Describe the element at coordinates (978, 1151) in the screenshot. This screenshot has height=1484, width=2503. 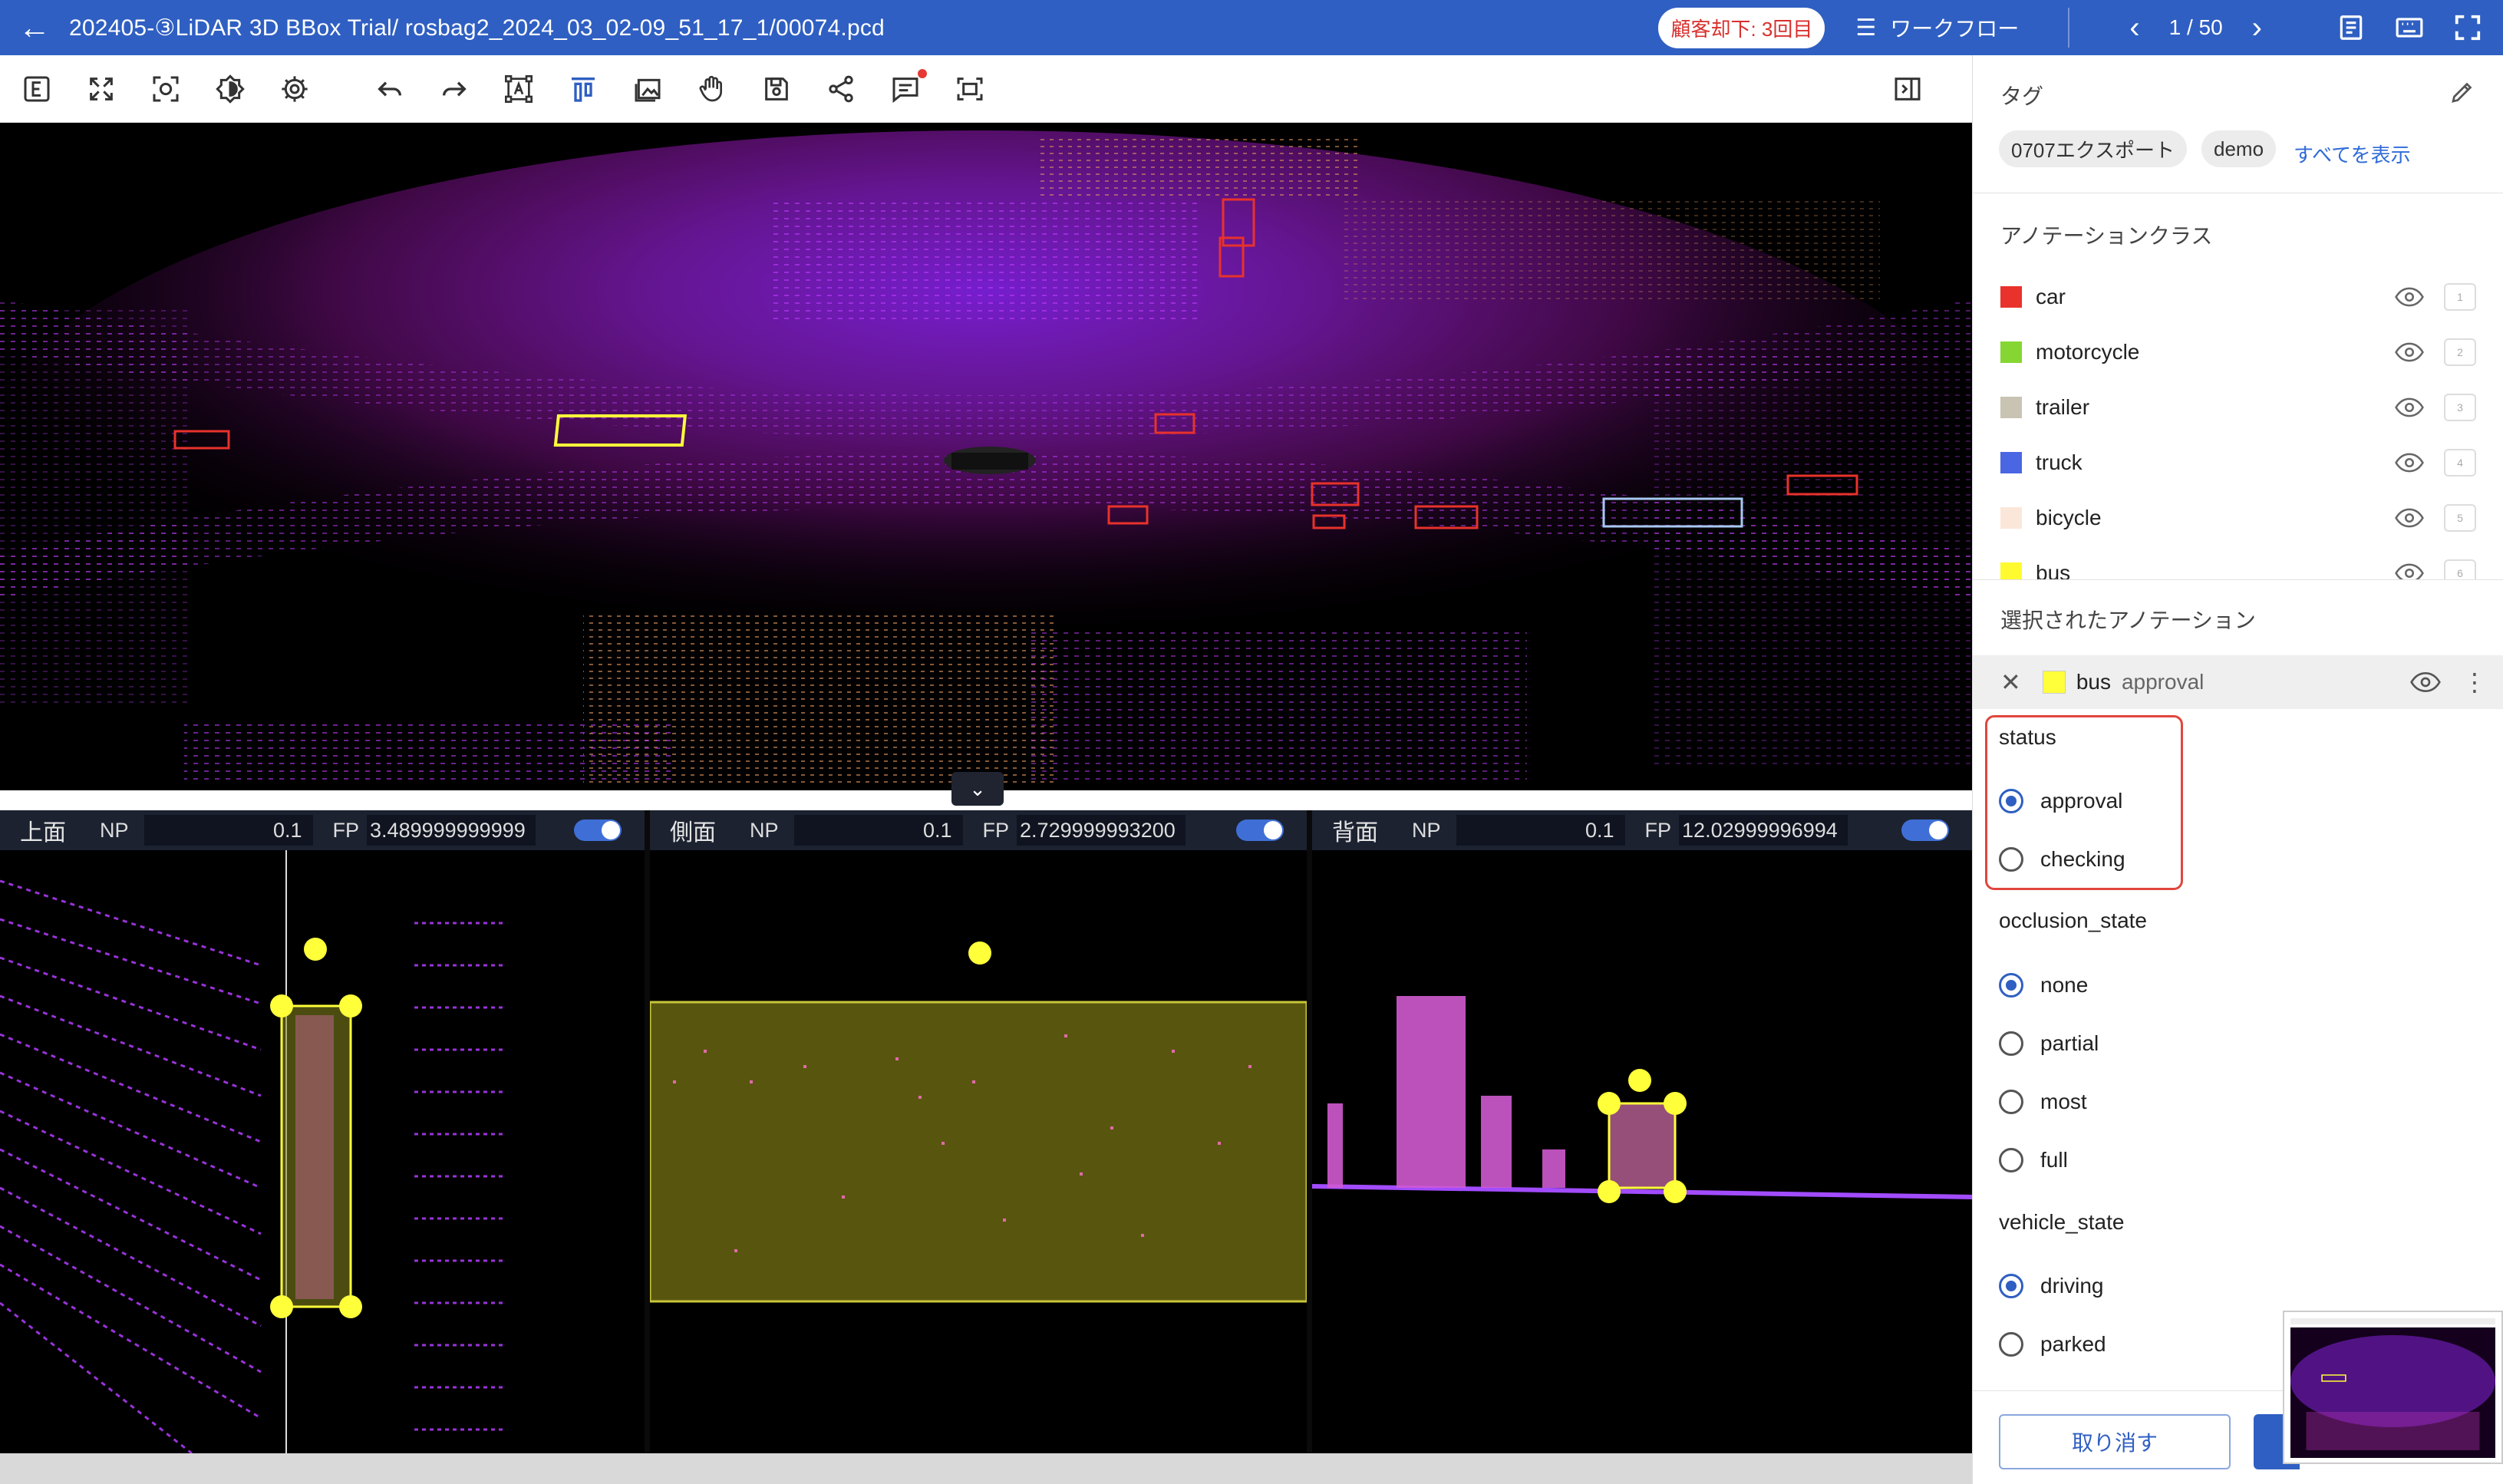
I see `side-view-canvas` at that location.